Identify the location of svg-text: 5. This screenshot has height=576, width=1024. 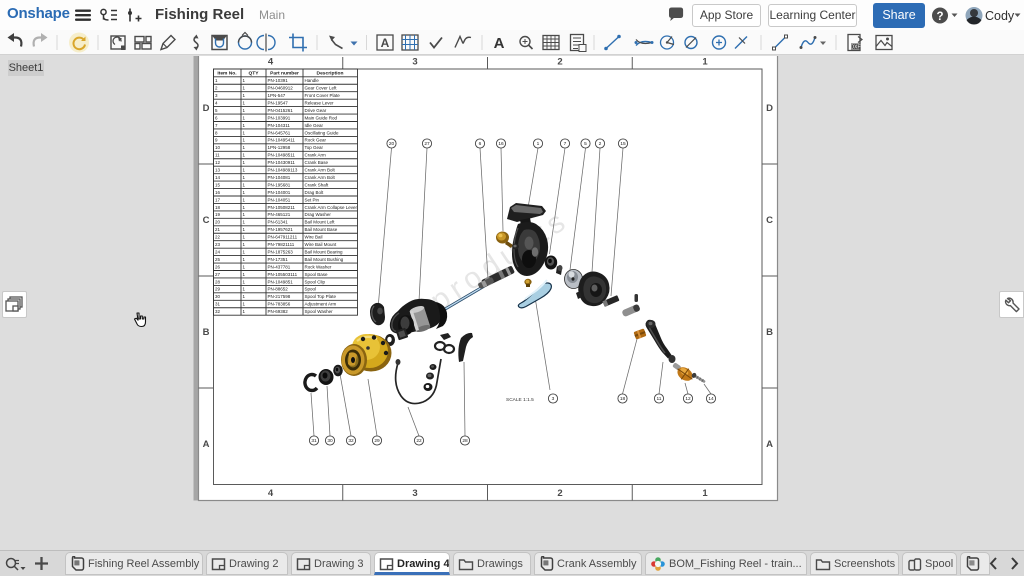
(585, 144).